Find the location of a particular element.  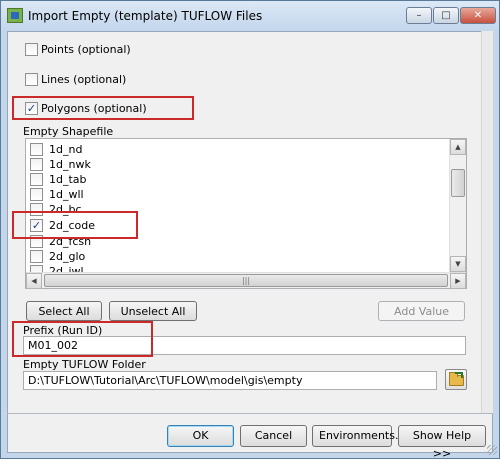

points-label: Points (optional) is located at coordinates (86, 49).